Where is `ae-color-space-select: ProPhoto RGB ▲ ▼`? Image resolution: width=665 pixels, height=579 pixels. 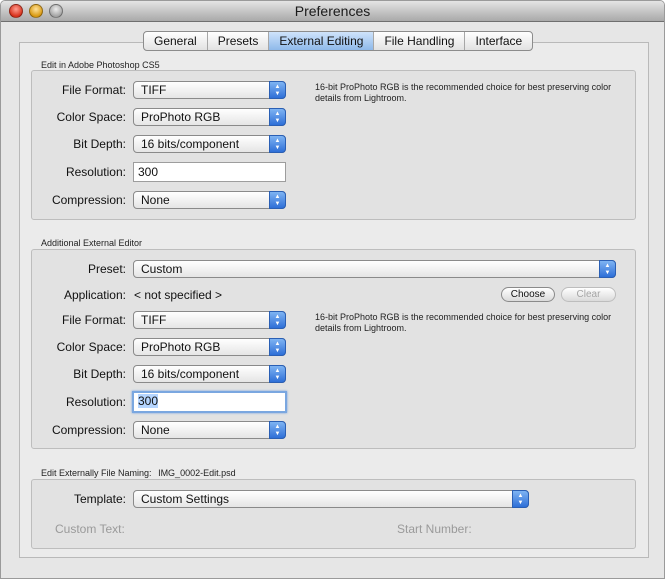 ae-color-space-select: ProPhoto RGB ▲ ▼ is located at coordinates (209, 347).